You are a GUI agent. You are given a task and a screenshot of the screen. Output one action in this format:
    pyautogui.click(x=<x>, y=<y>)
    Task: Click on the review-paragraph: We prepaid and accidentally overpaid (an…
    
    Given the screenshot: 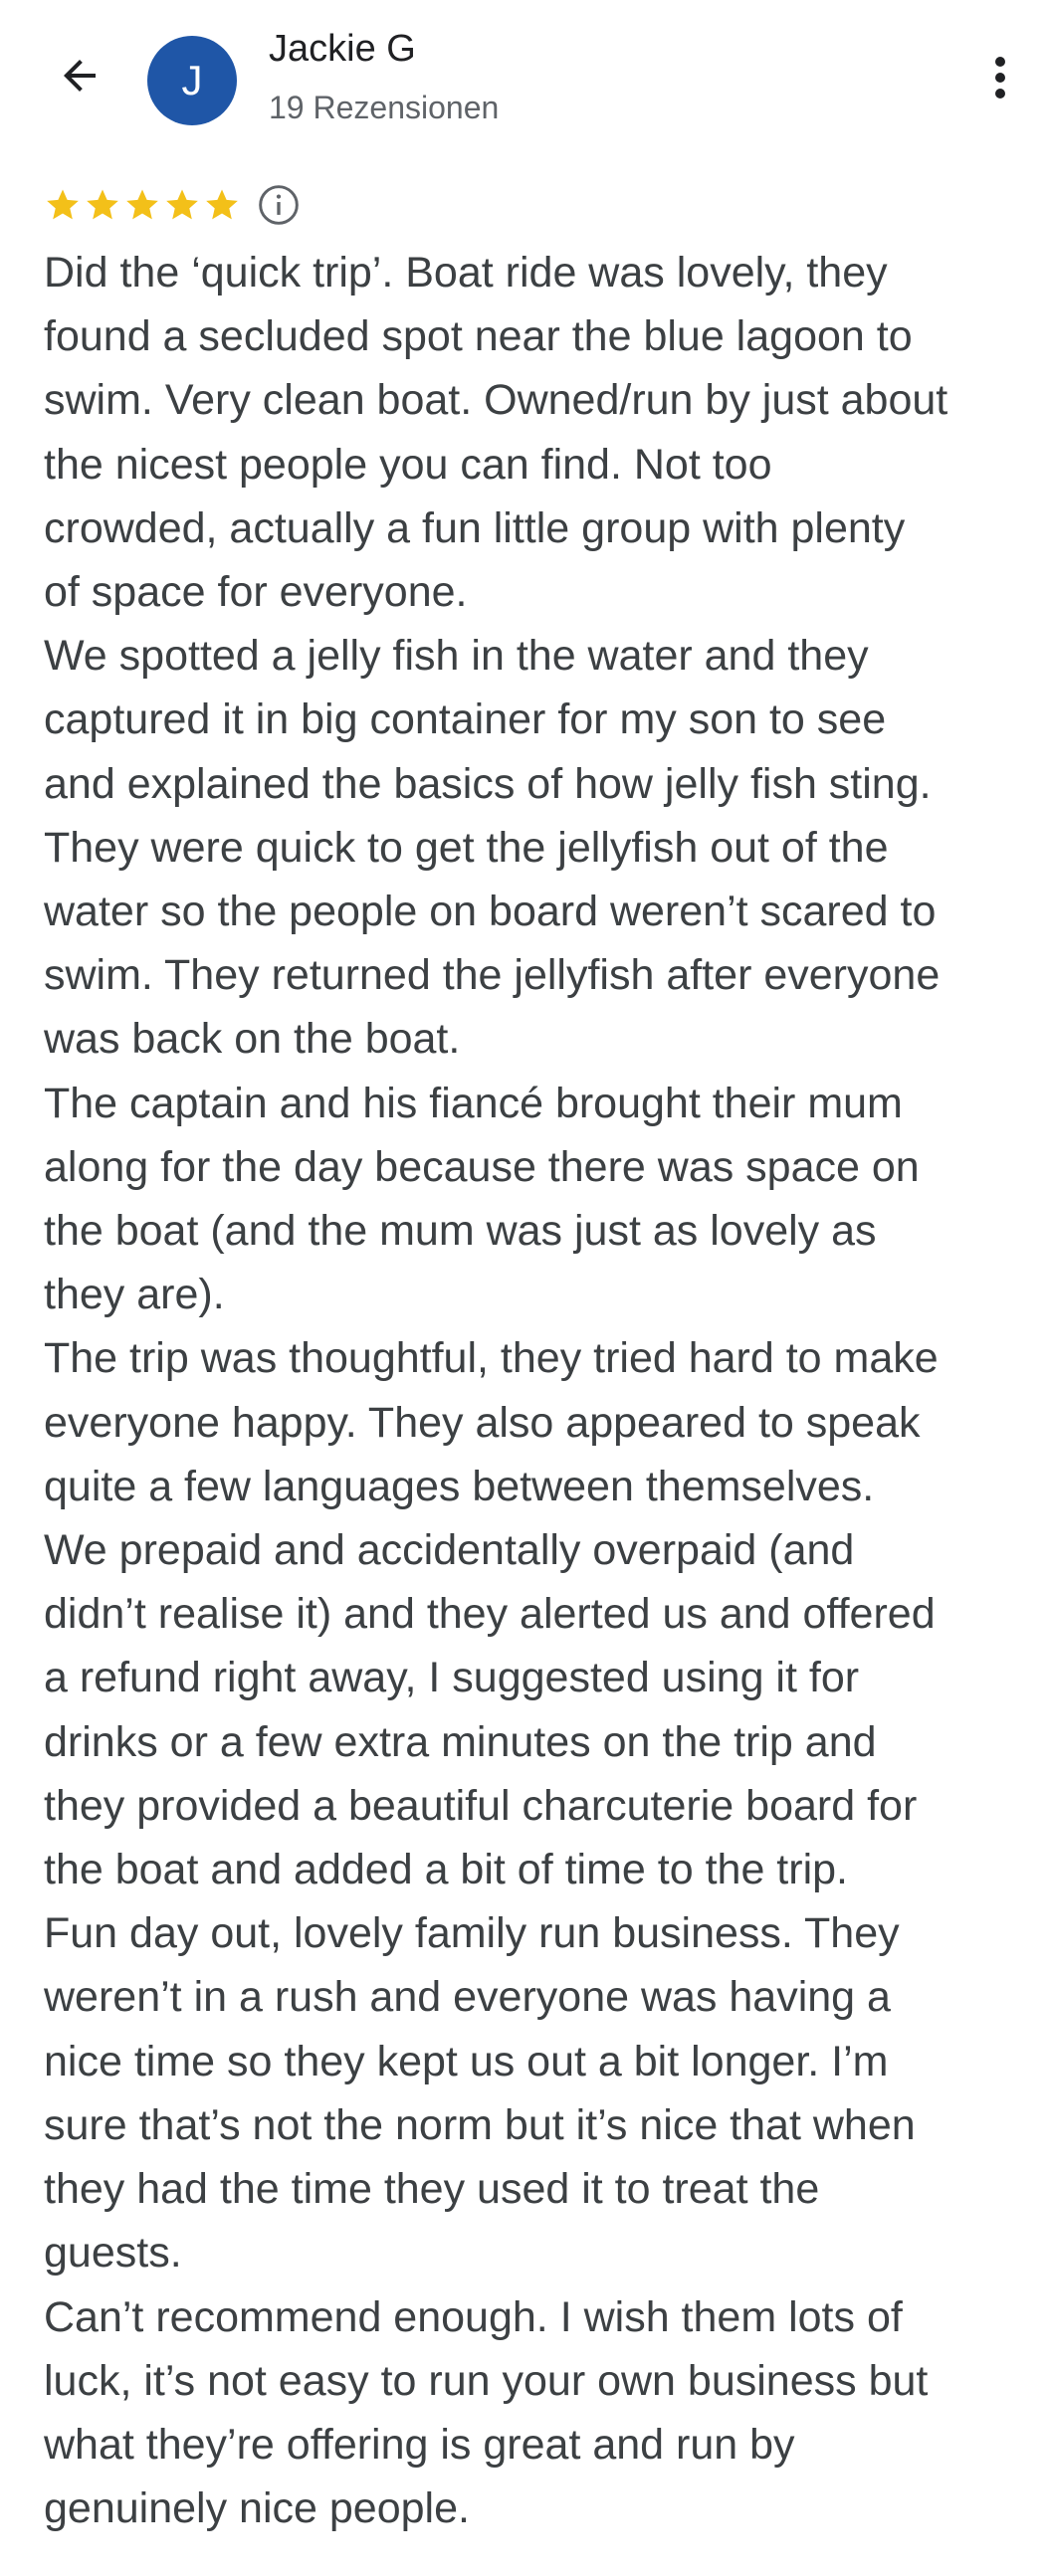 What is the action you would take?
    pyautogui.click(x=490, y=1710)
    